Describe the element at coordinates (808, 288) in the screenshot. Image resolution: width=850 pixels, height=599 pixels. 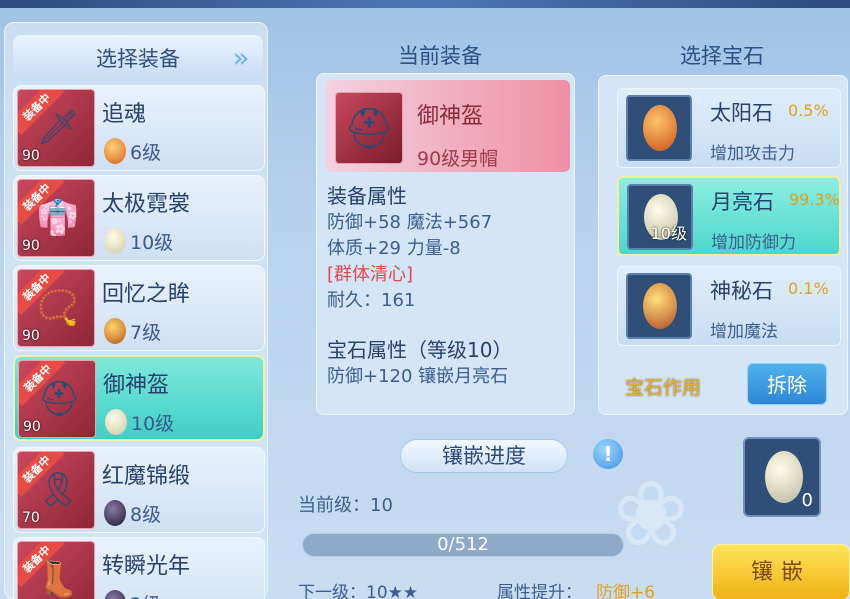
I see `gem-rate: 0.1%` at that location.